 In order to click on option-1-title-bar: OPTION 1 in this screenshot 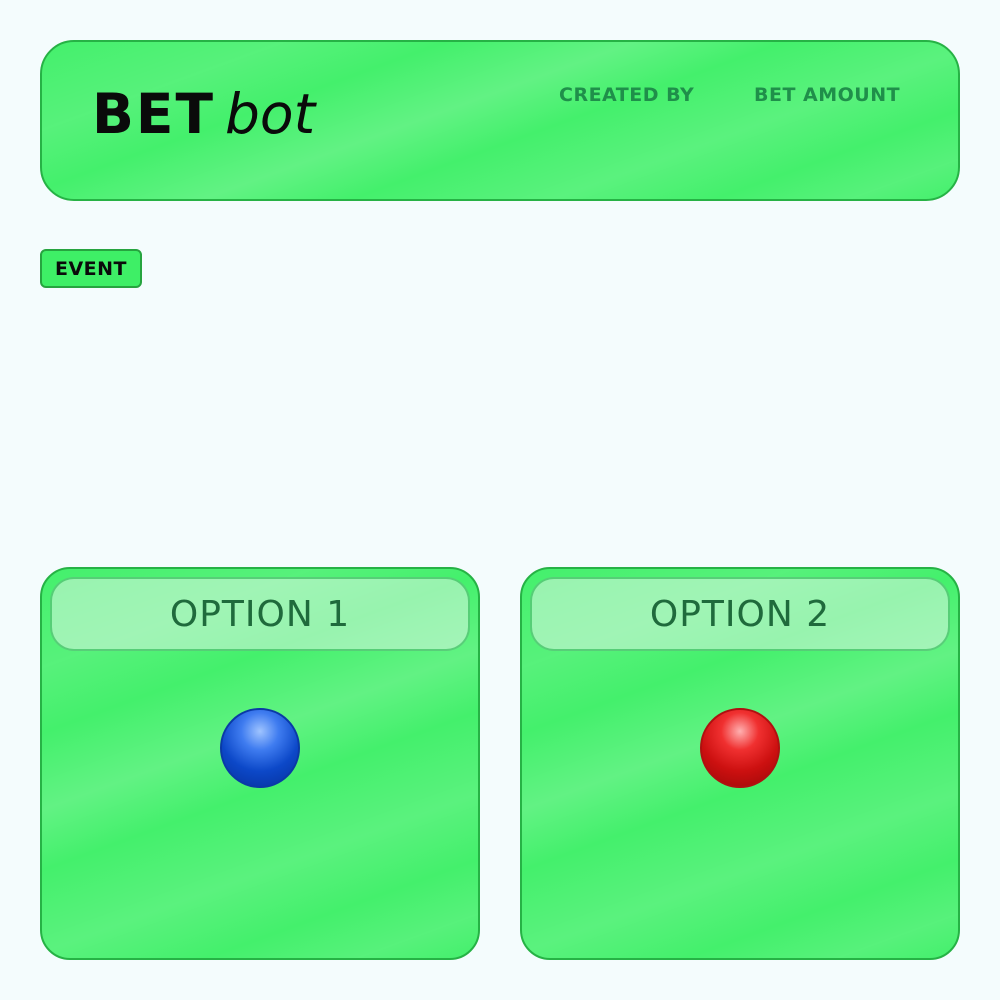, I will do `click(260, 614)`.